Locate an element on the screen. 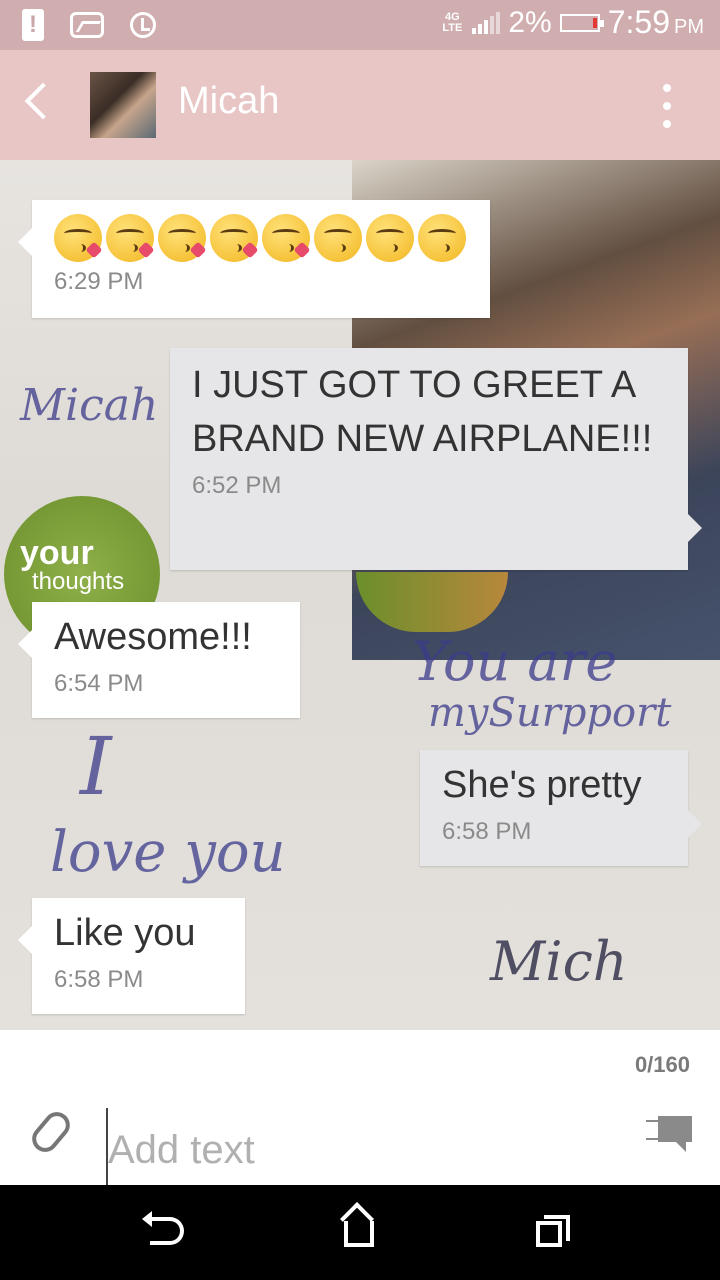  composer: 0/160 is located at coordinates (360, 1112).